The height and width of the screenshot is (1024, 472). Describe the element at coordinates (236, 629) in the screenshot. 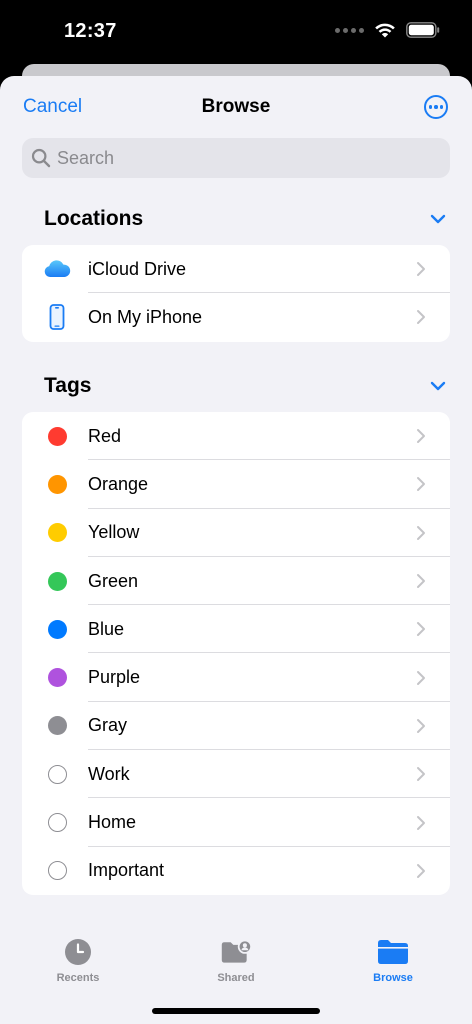

I see `tag-item-blue: Blue` at that location.